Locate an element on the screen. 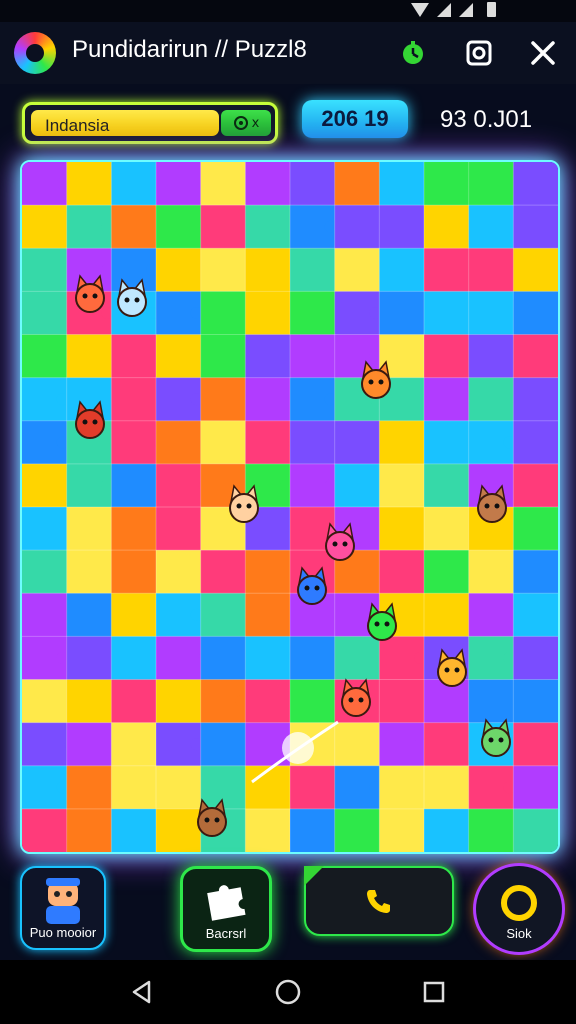 The height and width of the screenshot is (1024, 576). back-icon is located at coordinates (142, 992).